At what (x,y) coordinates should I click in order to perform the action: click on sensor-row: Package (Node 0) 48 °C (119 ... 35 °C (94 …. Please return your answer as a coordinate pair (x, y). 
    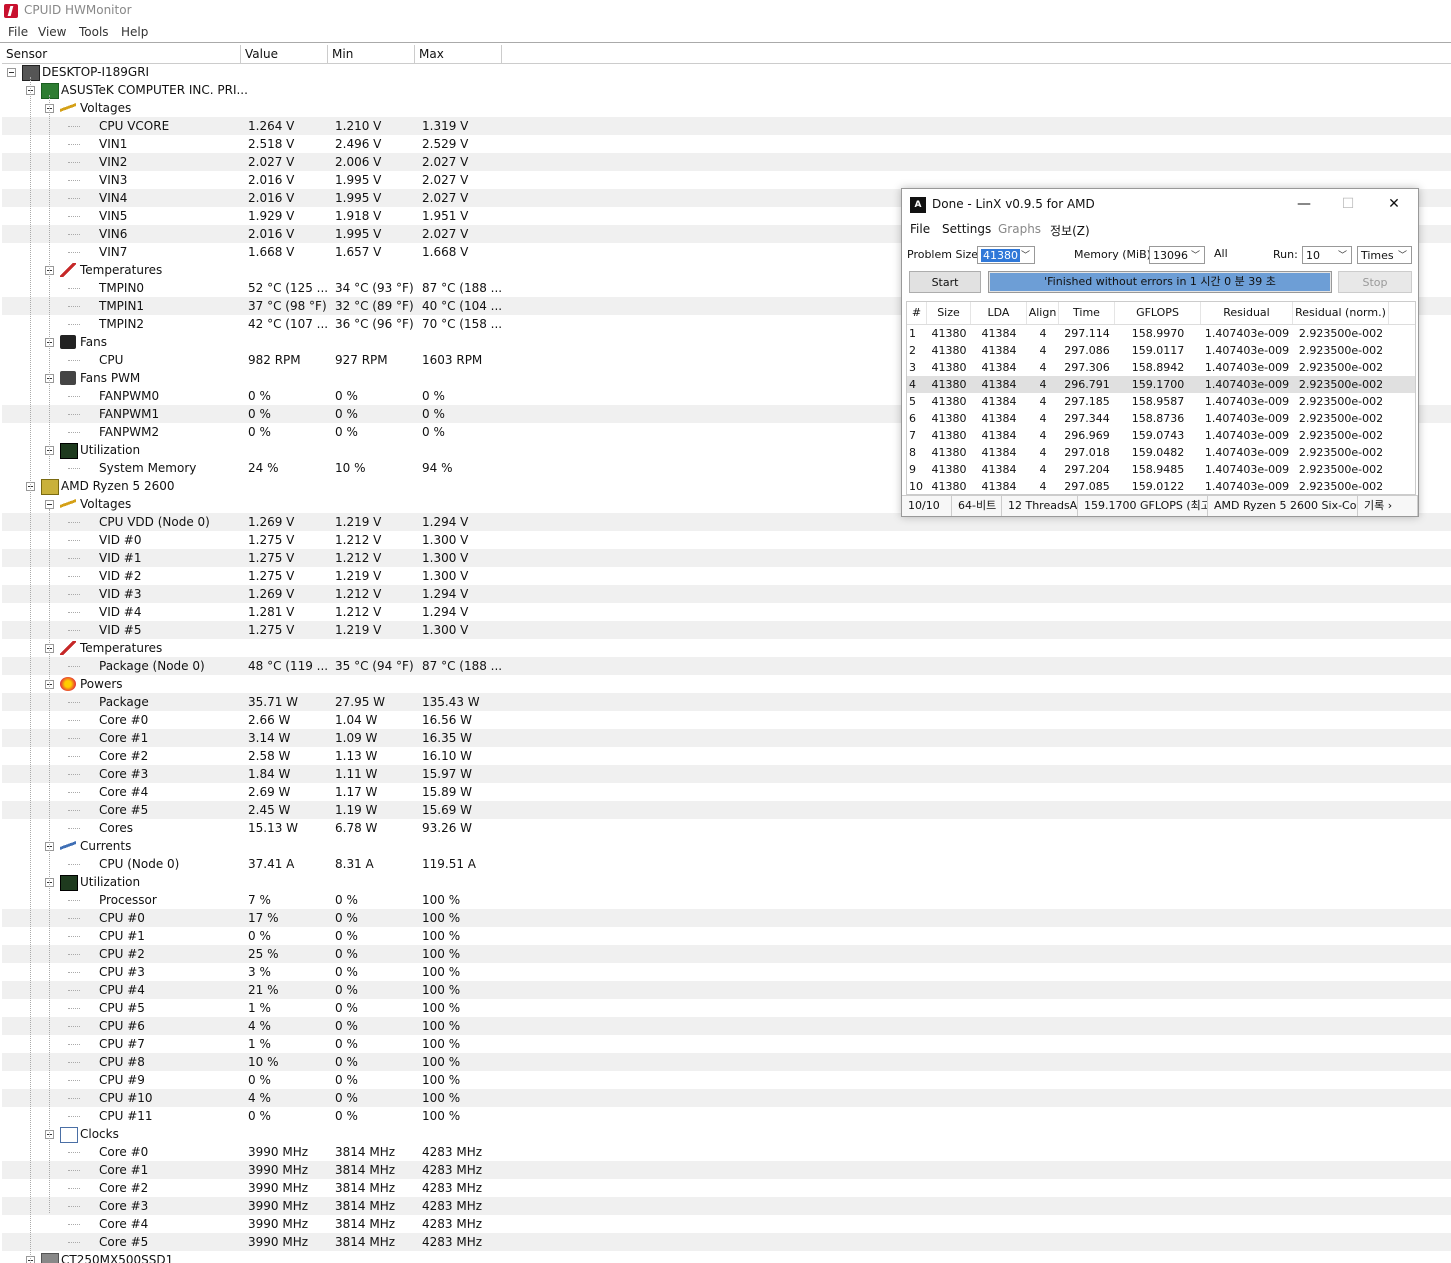
    Looking at the image, I should click on (726, 666).